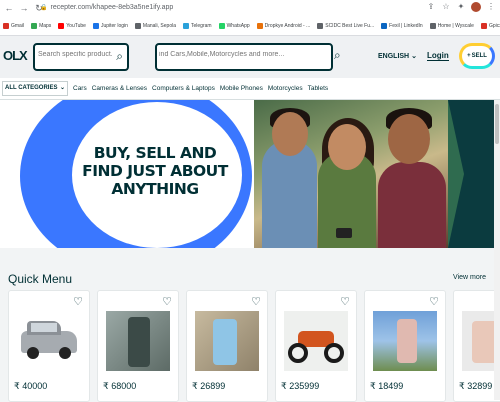 This screenshot has height=402, width=500. I want to click on extensions-icon: ✦, so click(461, 7).